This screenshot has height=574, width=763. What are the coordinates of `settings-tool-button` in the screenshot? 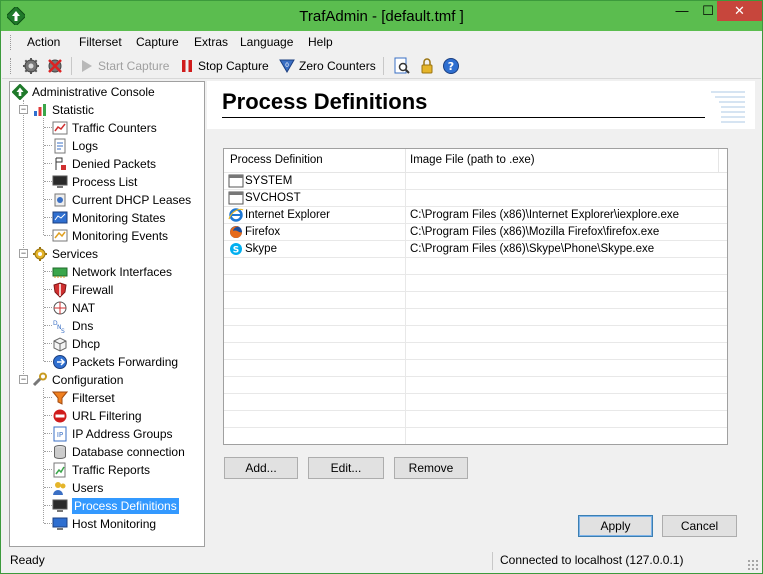 It's located at (32, 66).